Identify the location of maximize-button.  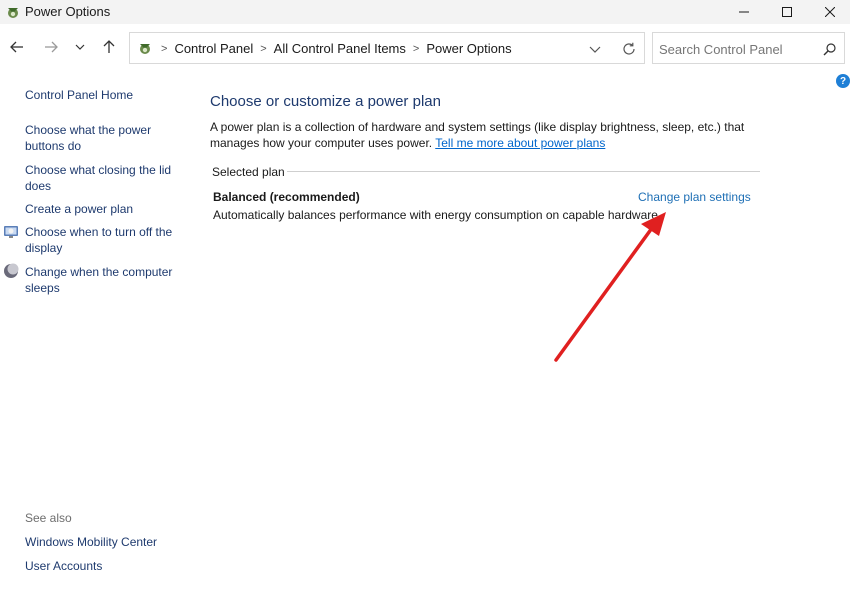
(787, 12).